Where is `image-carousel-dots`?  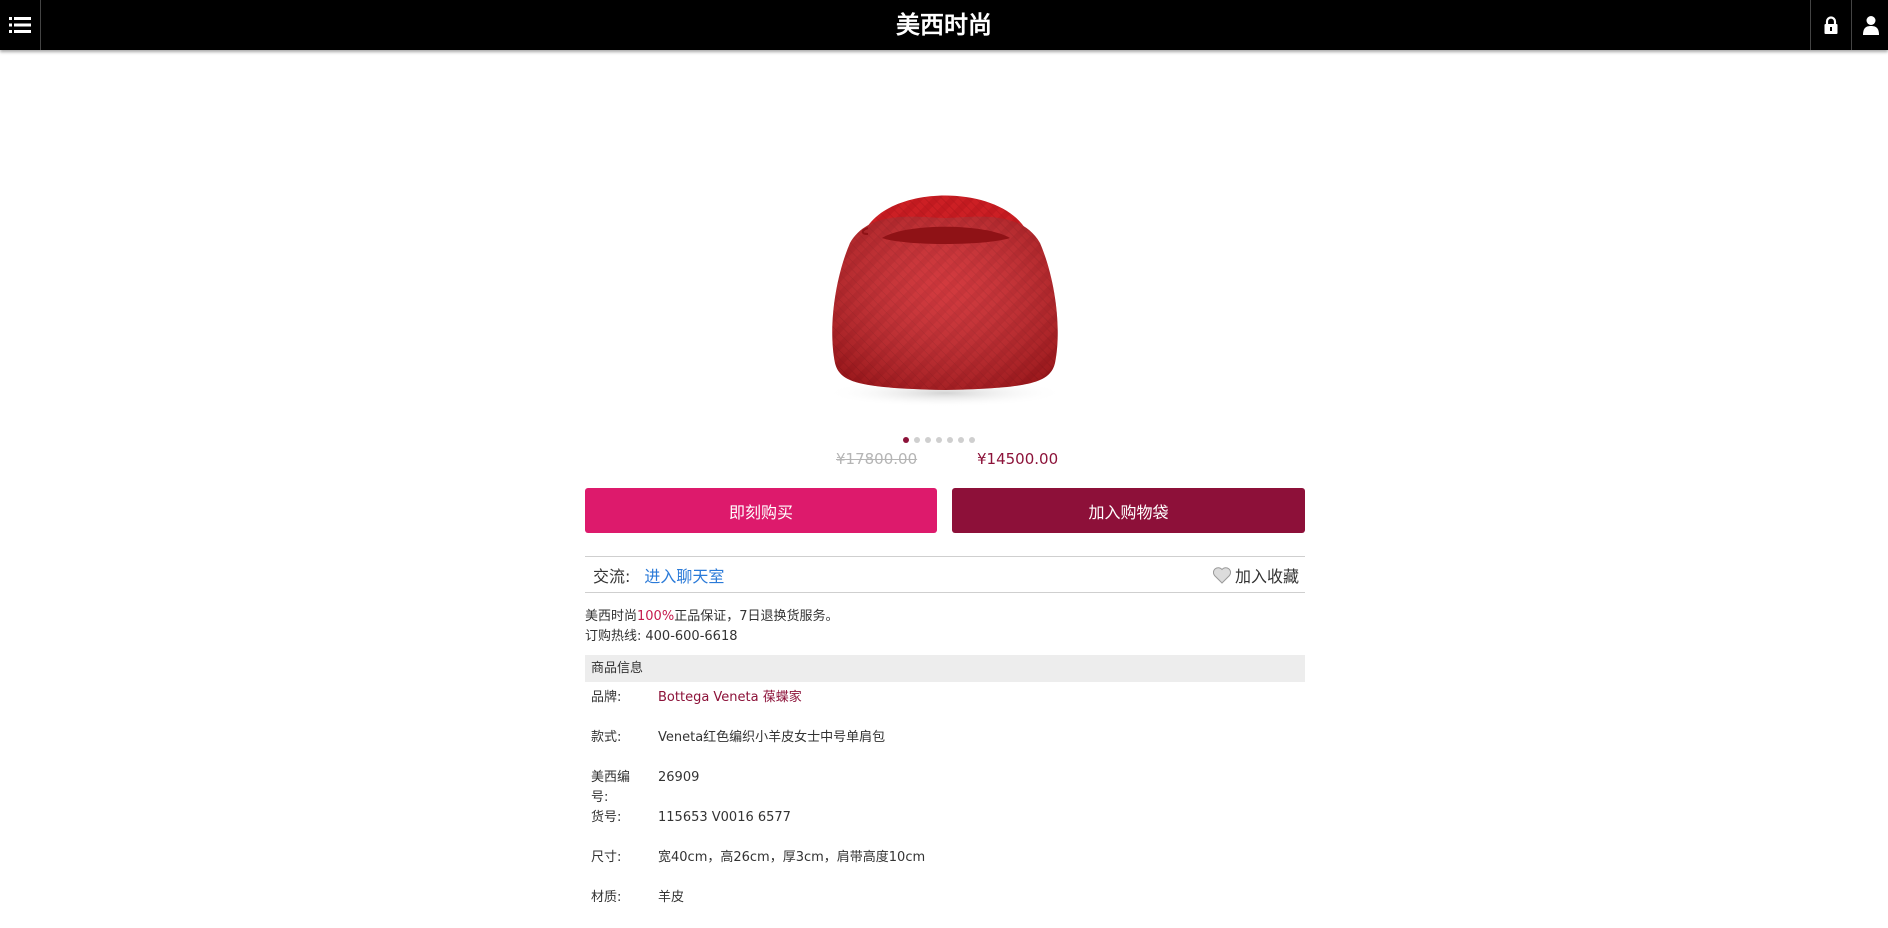 image-carousel-dots is located at coordinates (939, 441).